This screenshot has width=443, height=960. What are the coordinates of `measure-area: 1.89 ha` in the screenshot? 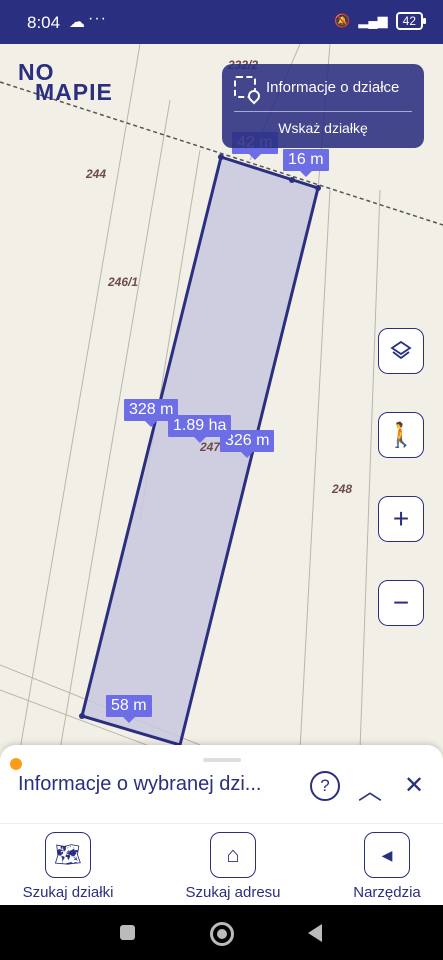 It's located at (200, 429).